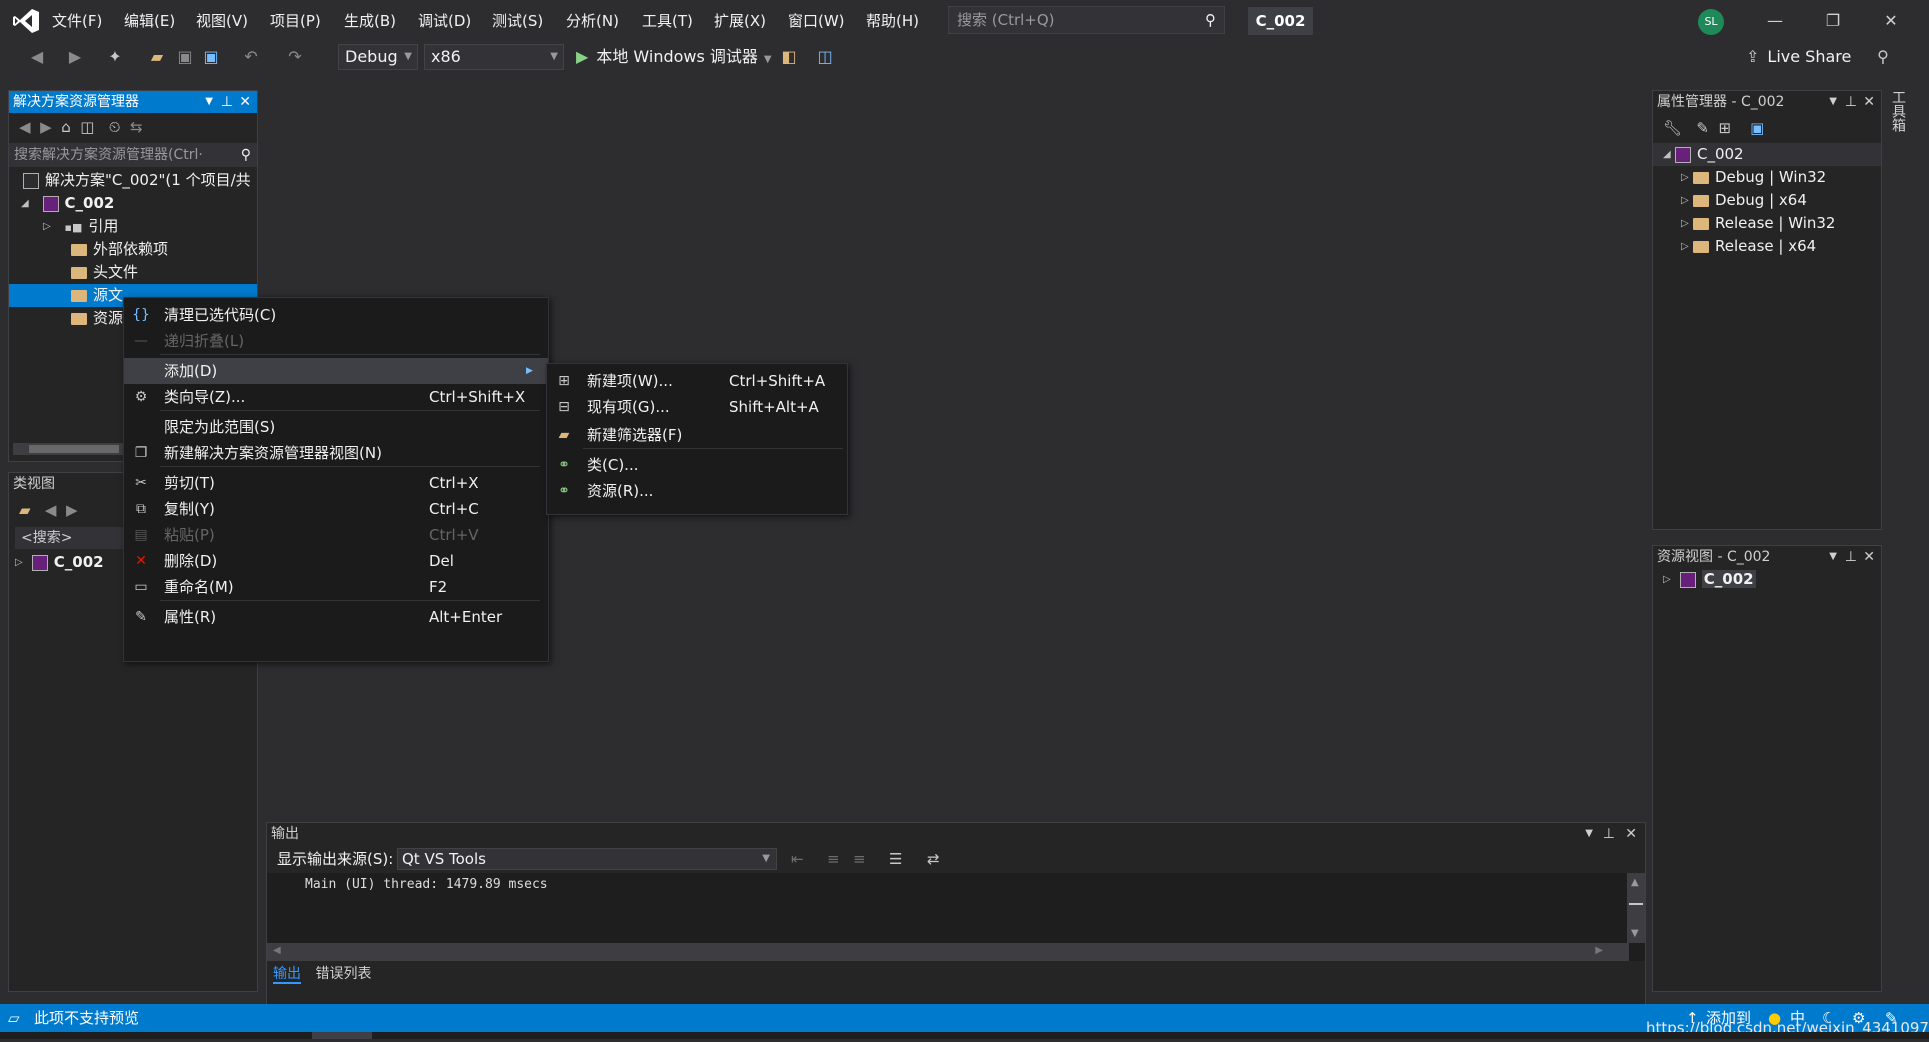  I want to click on menu-item: 扩展(X), so click(740, 21).